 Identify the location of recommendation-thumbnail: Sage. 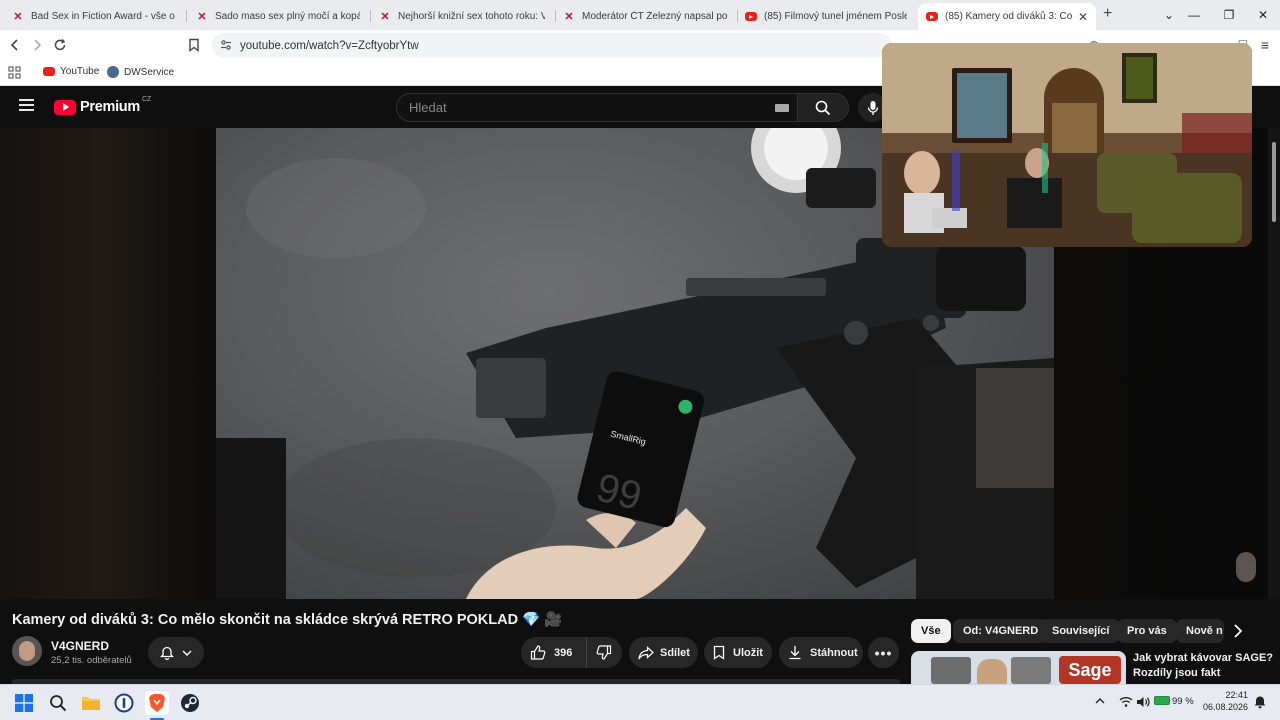
(1018, 667).